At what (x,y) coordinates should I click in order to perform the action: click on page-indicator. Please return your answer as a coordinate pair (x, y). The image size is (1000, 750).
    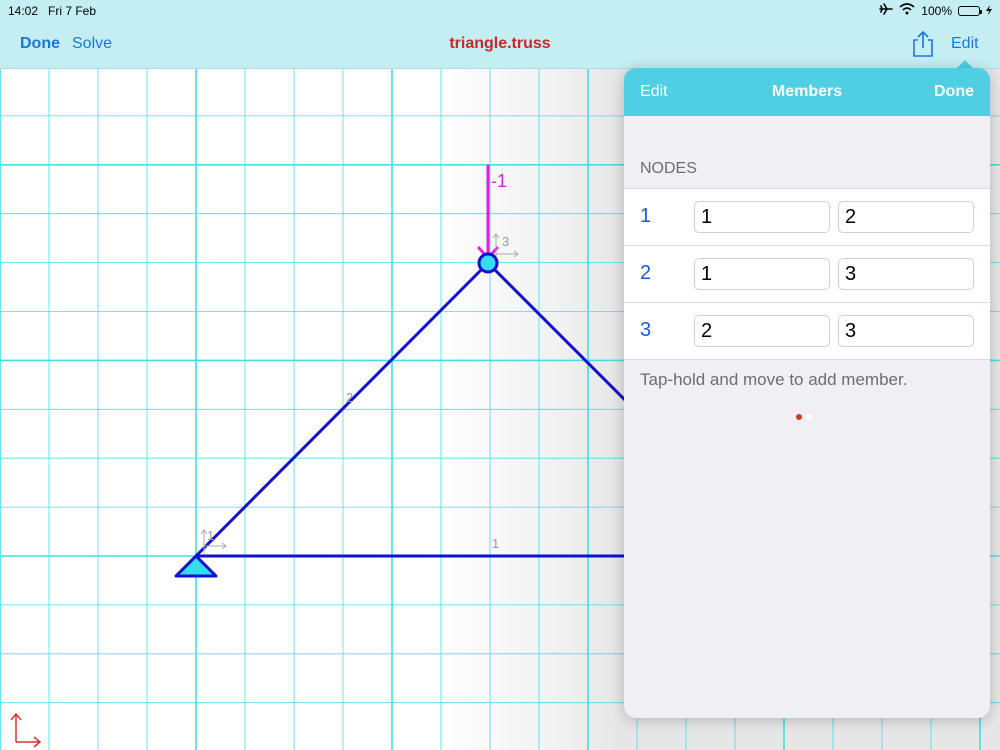
    Looking at the image, I should click on (804, 417).